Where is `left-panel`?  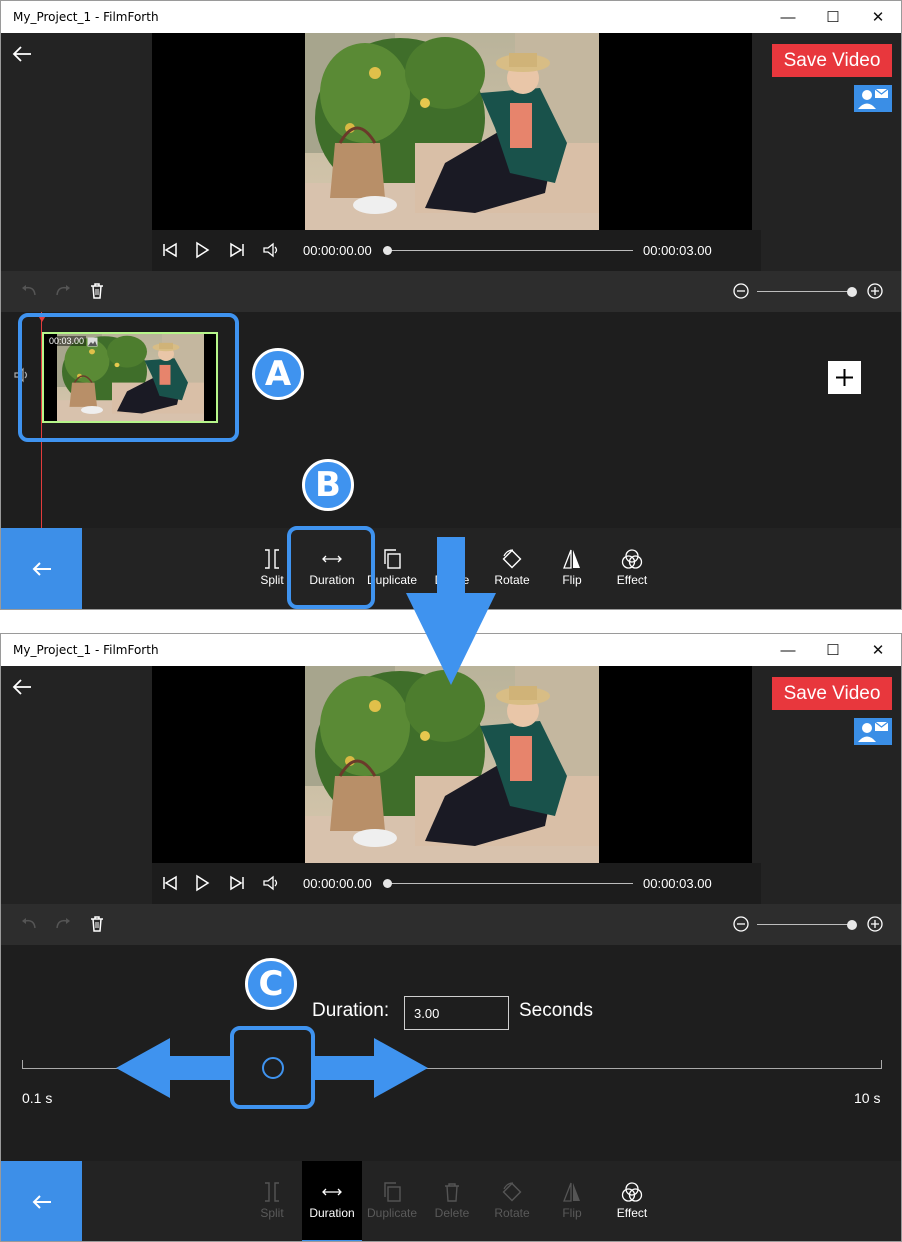 left-panel is located at coordinates (76, 785).